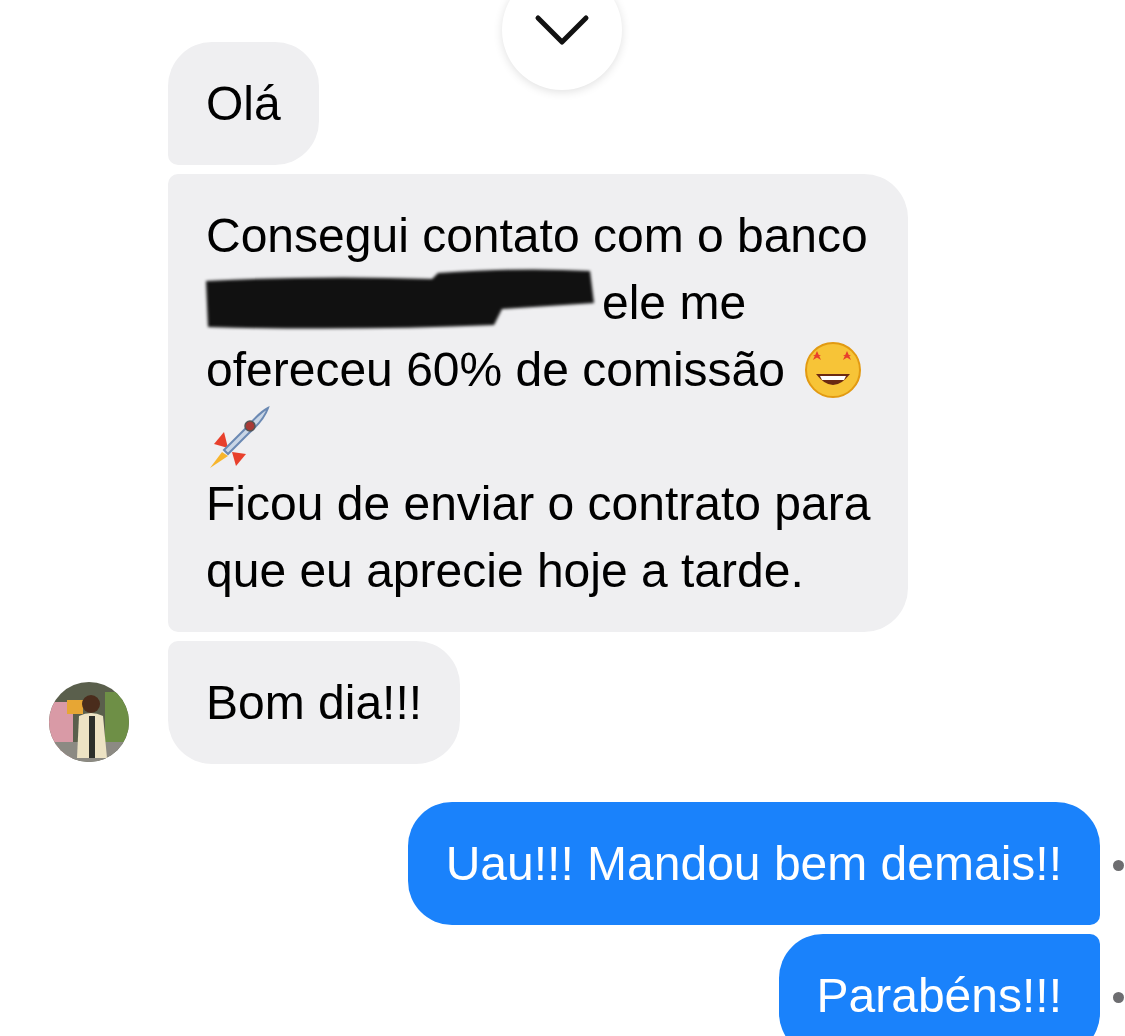 The height and width of the screenshot is (1036, 1125). Describe the element at coordinates (562, 30) in the screenshot. I see `chevron-down-icon` at that location.